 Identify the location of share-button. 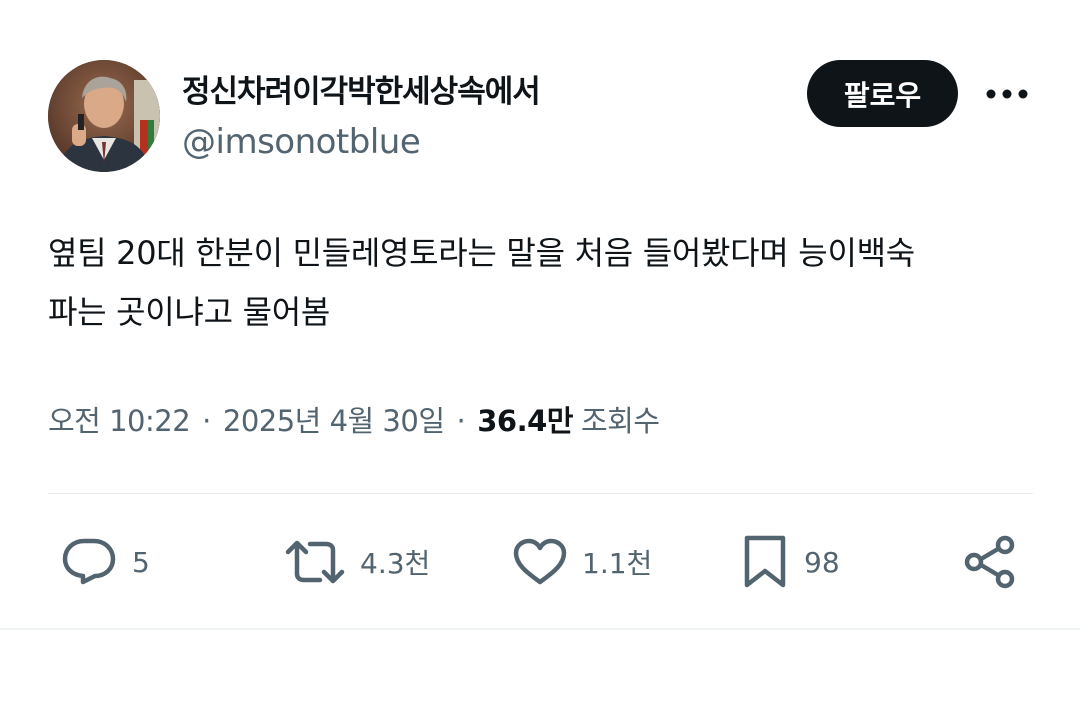
(990, 562).